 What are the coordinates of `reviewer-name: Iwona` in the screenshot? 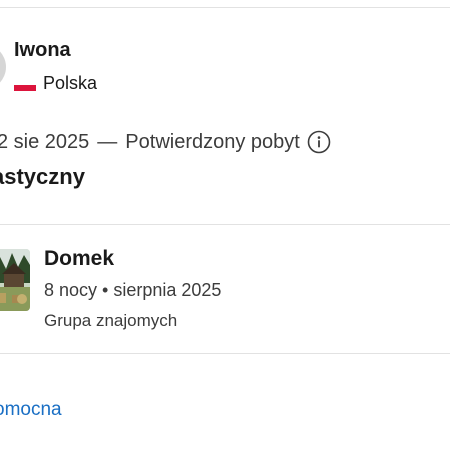 It's located at (42, 50).